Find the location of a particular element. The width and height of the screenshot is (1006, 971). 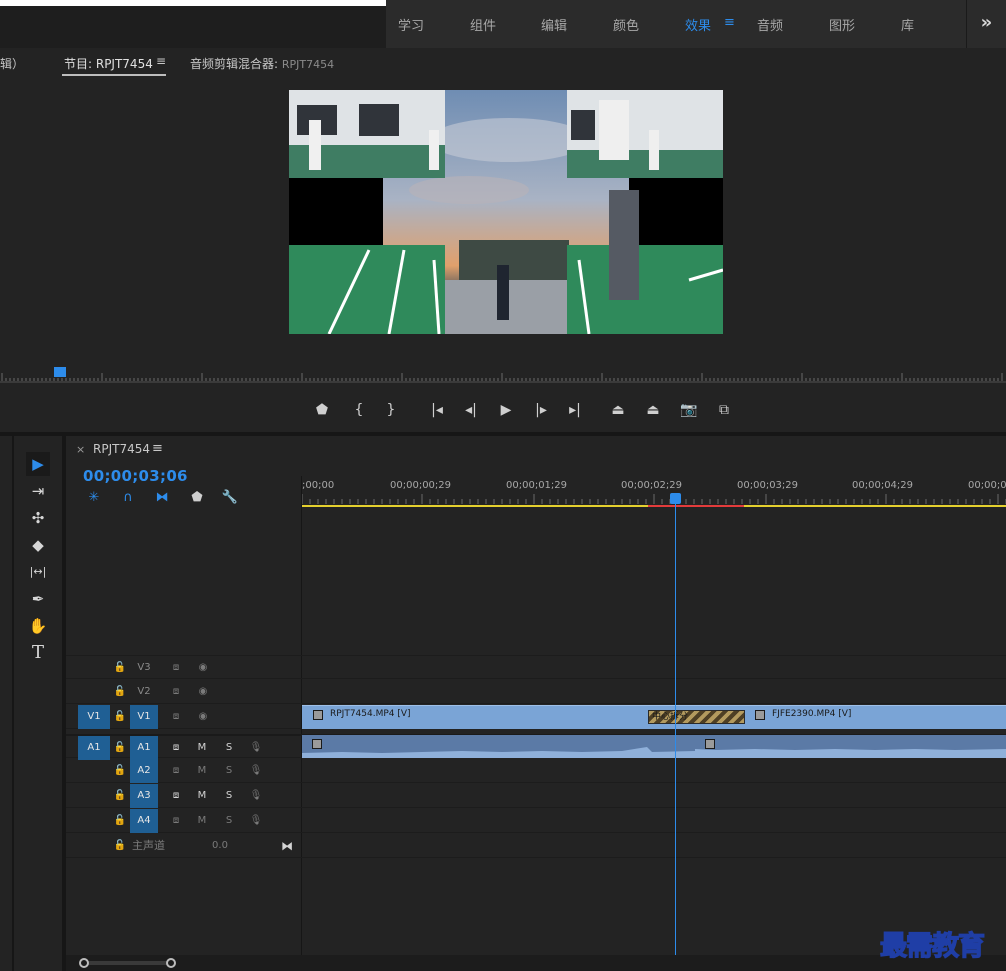

step-forward-button: |▸ is located at coordinates (541, 410).